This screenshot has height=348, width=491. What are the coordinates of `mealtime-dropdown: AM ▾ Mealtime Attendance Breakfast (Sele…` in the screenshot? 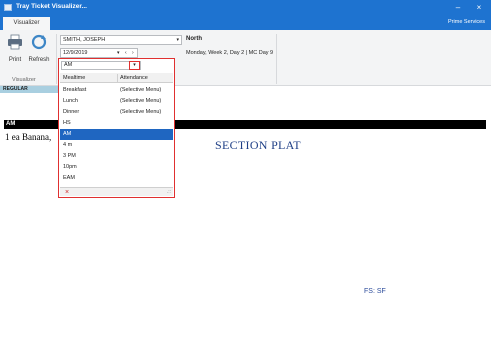 It's located at (116, 128).